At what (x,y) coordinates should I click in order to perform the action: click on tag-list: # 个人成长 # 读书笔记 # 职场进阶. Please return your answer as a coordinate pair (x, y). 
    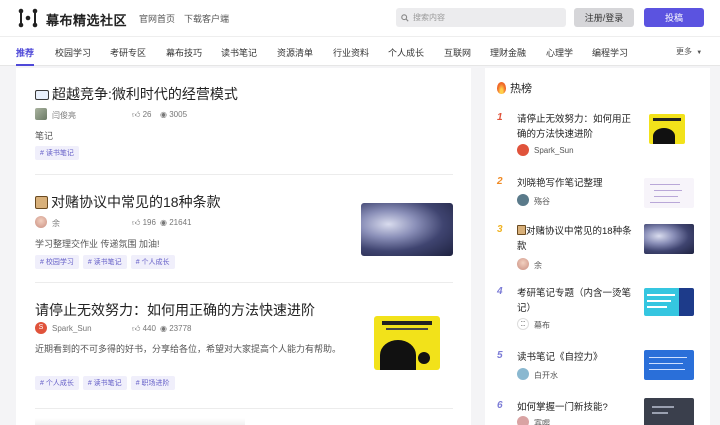
    Looking at the image, I should click on (105, 383).